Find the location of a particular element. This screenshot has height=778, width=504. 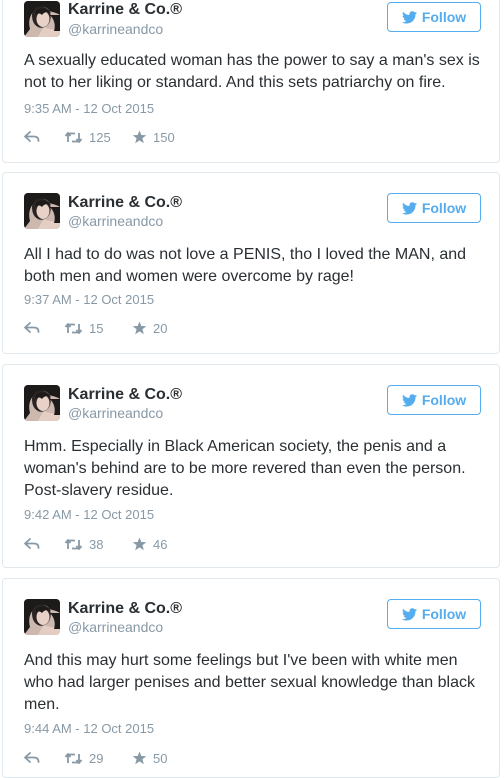

retweet-count: 38 is located at coordinates (96, 544).